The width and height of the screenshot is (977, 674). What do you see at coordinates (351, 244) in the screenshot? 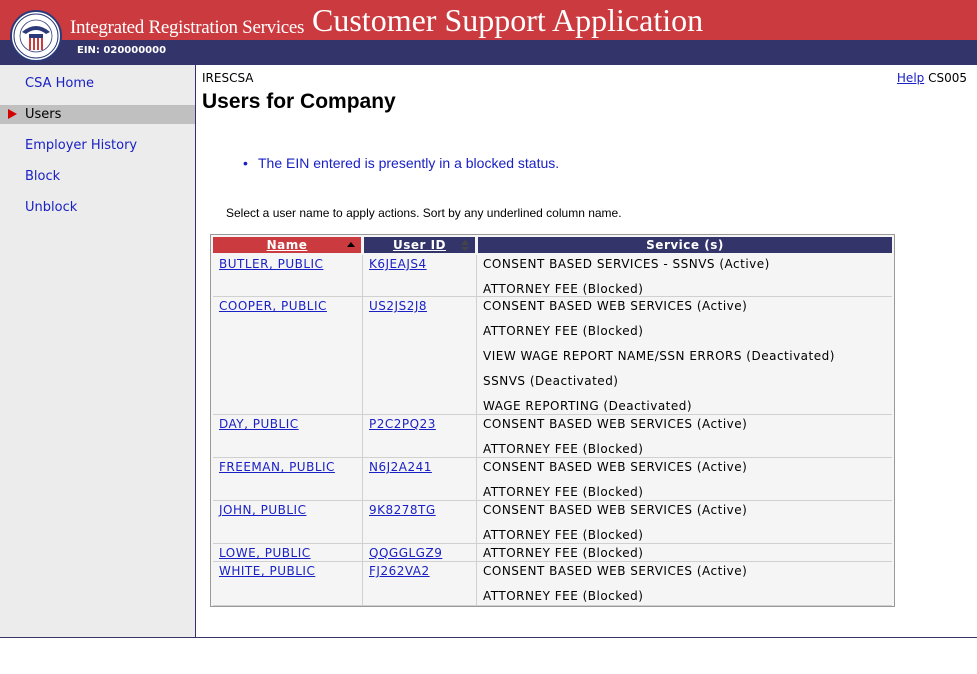
I see `sort-ascending-icon` at bounding box center [351, 244].